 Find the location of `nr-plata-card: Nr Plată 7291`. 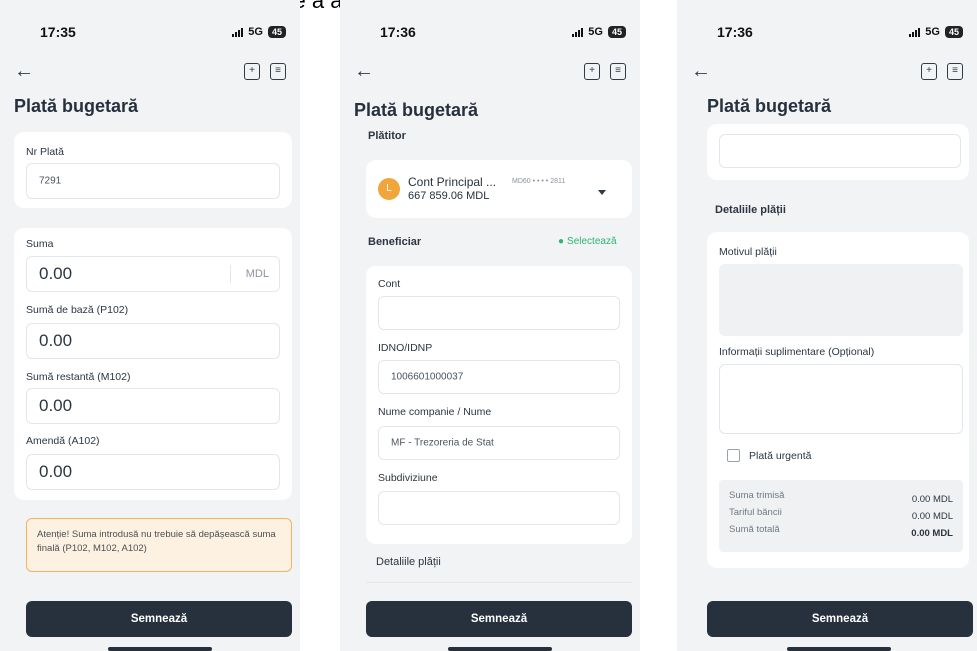

nr-plata-card: Nr Plată 7291 is located at coordinates (153, 170).